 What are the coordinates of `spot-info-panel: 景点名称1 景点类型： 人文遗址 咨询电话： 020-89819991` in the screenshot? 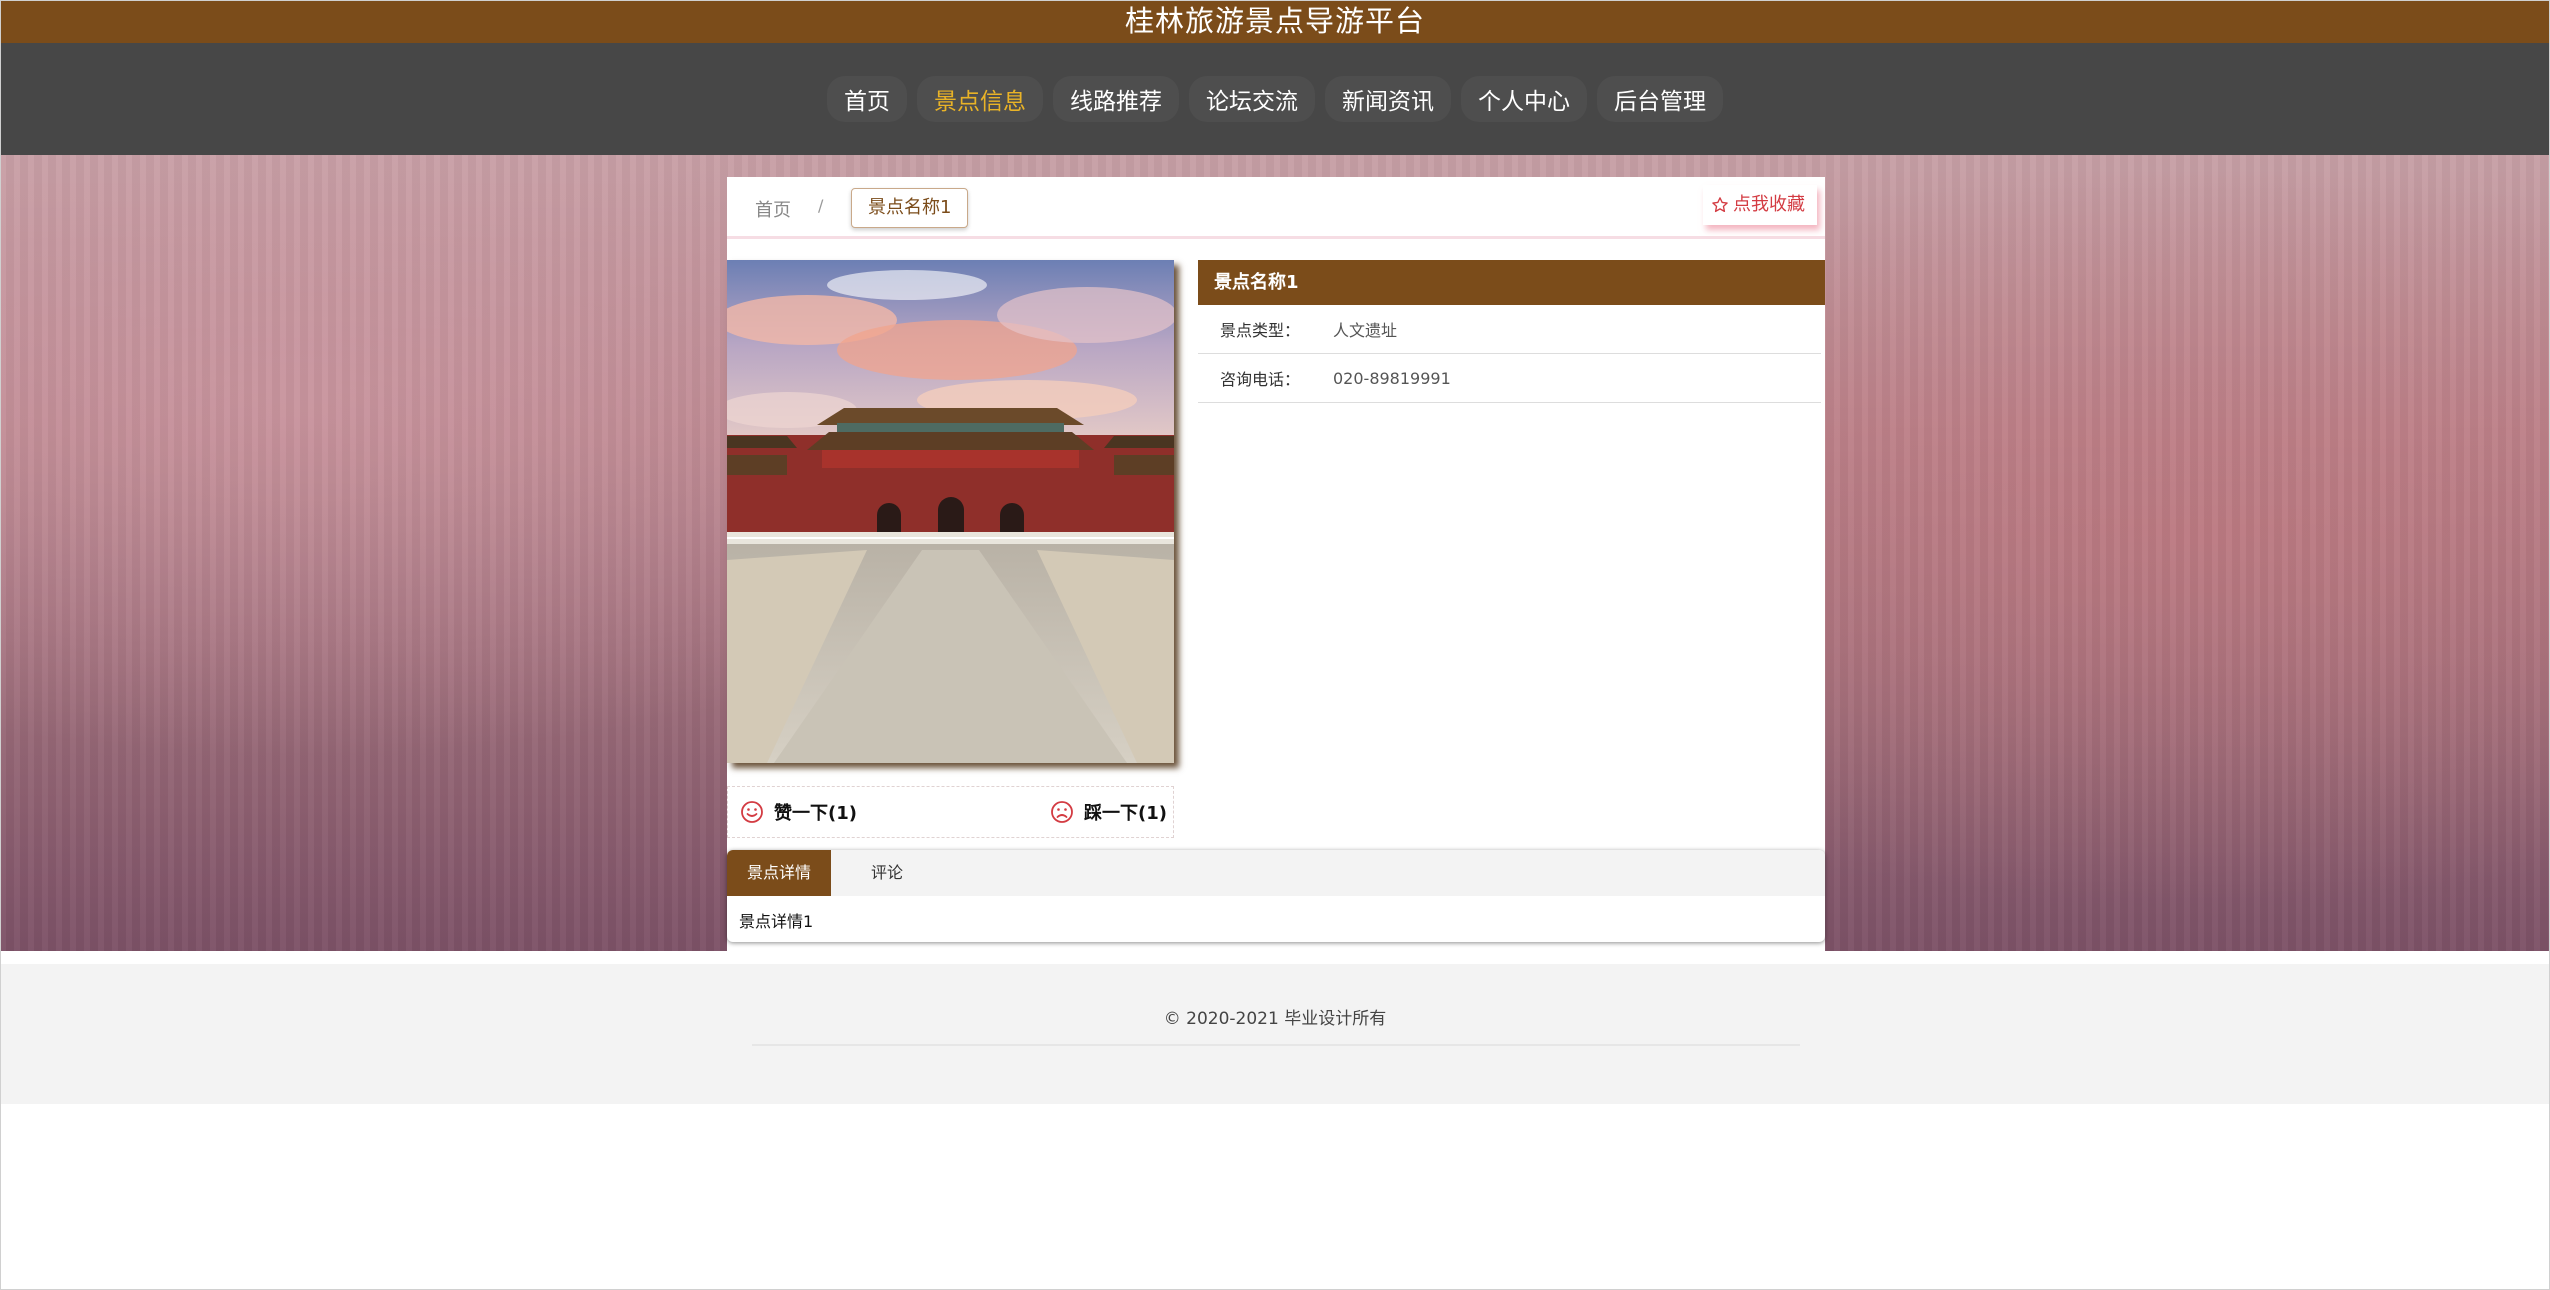 It's located at (1511, 331).